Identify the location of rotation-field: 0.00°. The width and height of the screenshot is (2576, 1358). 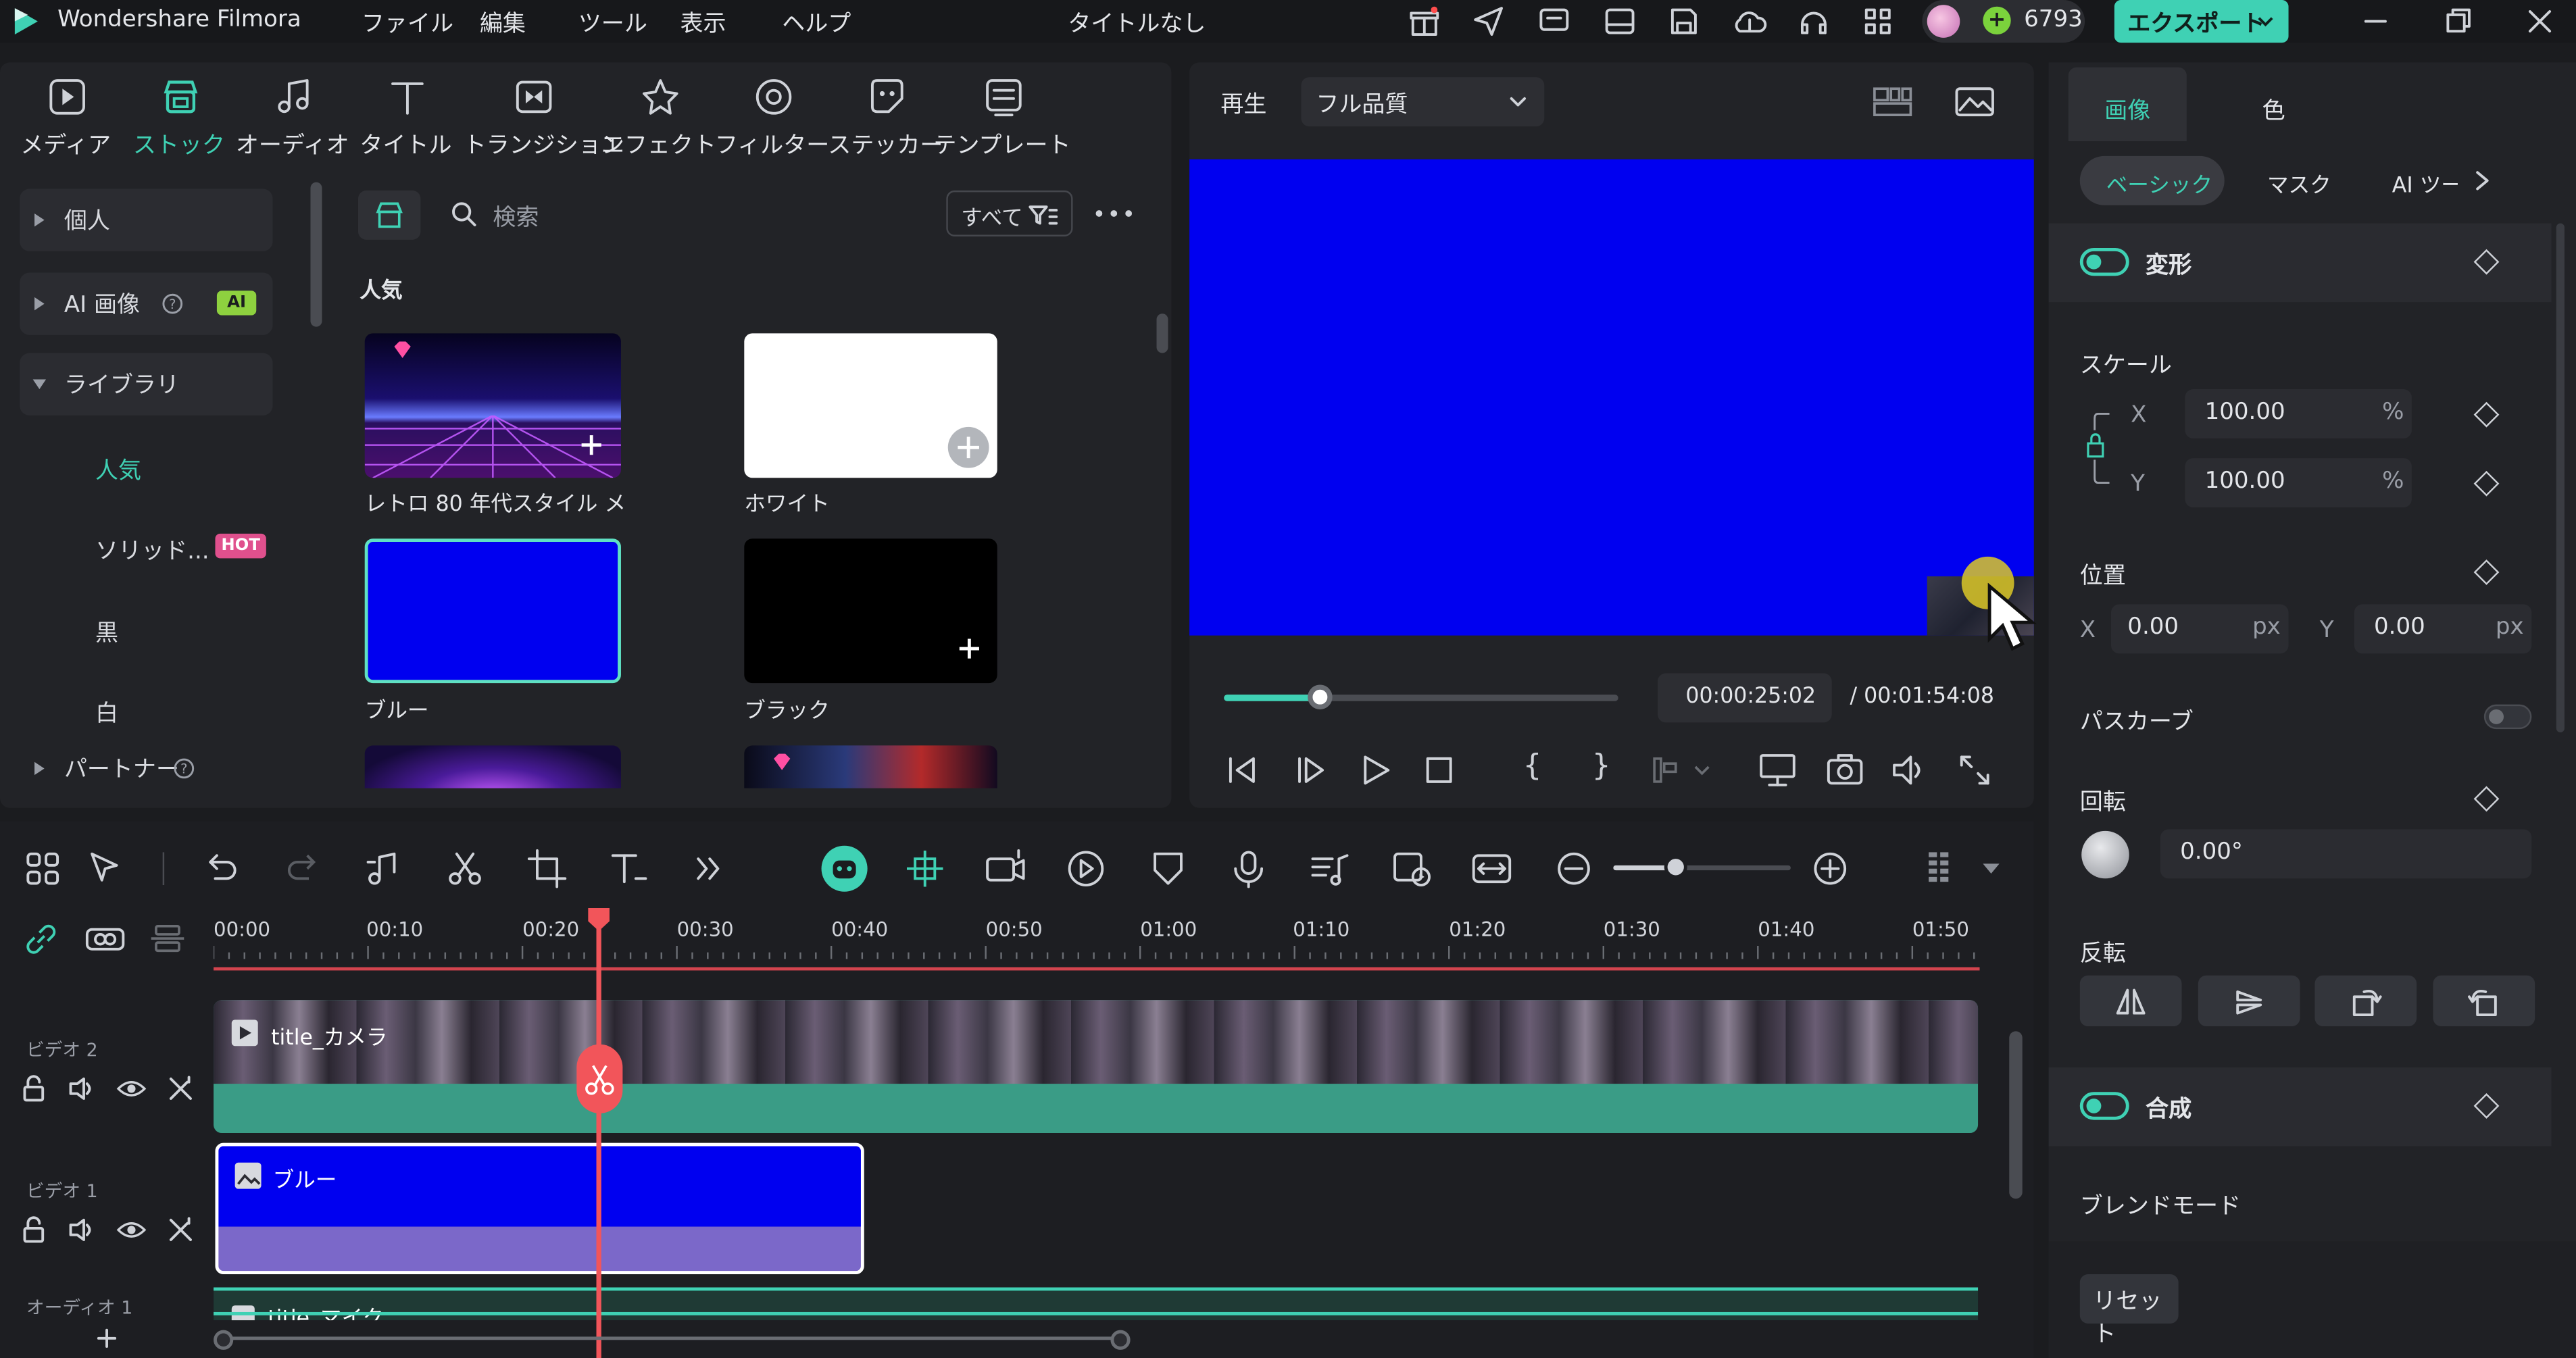
(2346, 854).